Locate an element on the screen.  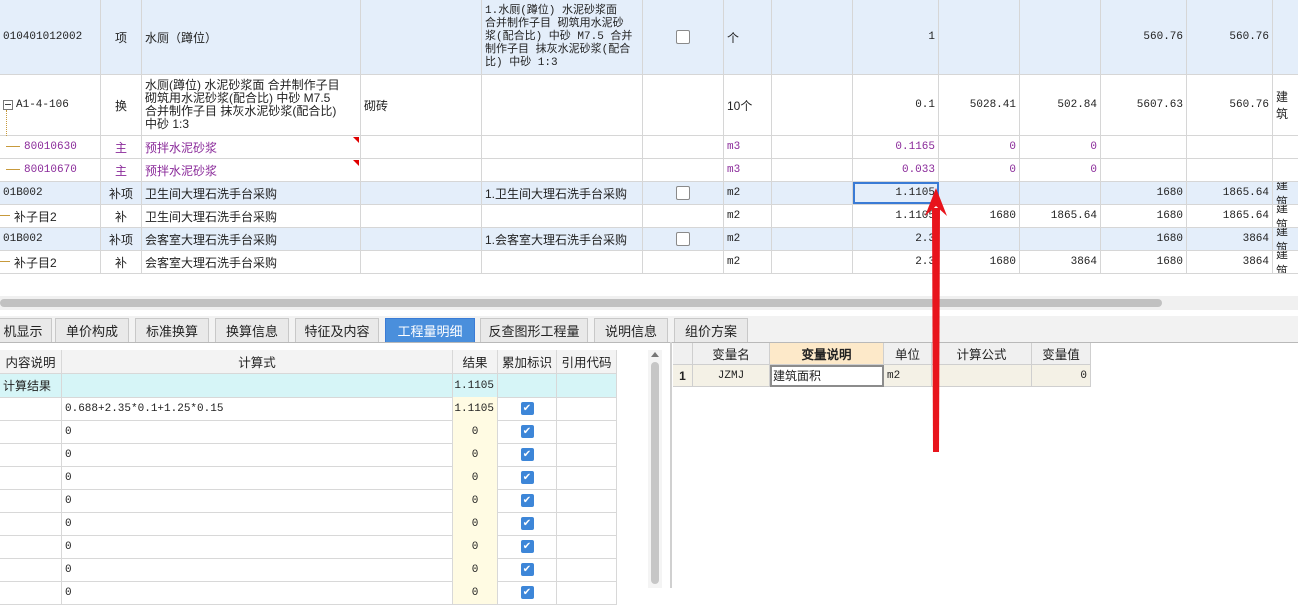
price-cell: 1680 is located at coordinates (979, 216).